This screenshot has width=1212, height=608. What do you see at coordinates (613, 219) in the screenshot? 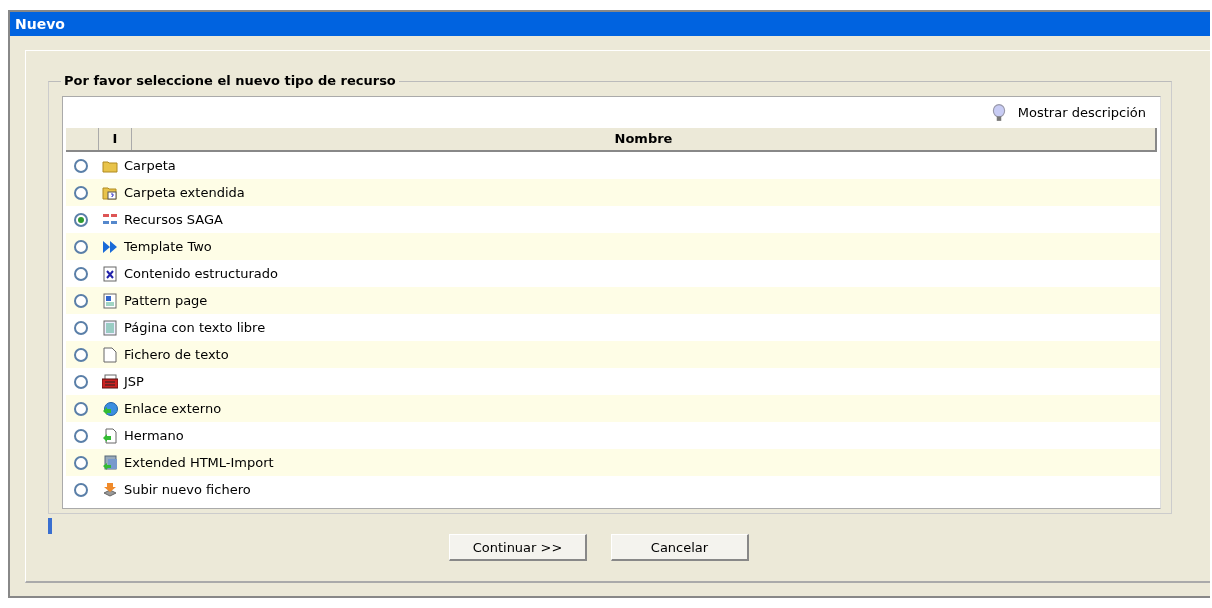
I see `table-row: Recursos SAGA` at bounding box center [613, 219].